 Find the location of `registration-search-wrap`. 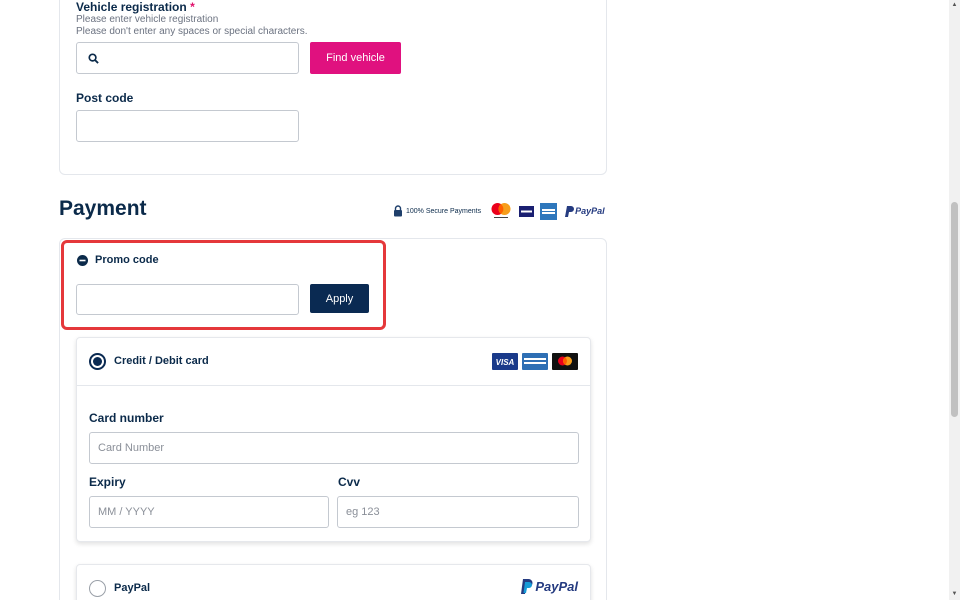

registration-search-wrap is located at coordinates (187, 58).